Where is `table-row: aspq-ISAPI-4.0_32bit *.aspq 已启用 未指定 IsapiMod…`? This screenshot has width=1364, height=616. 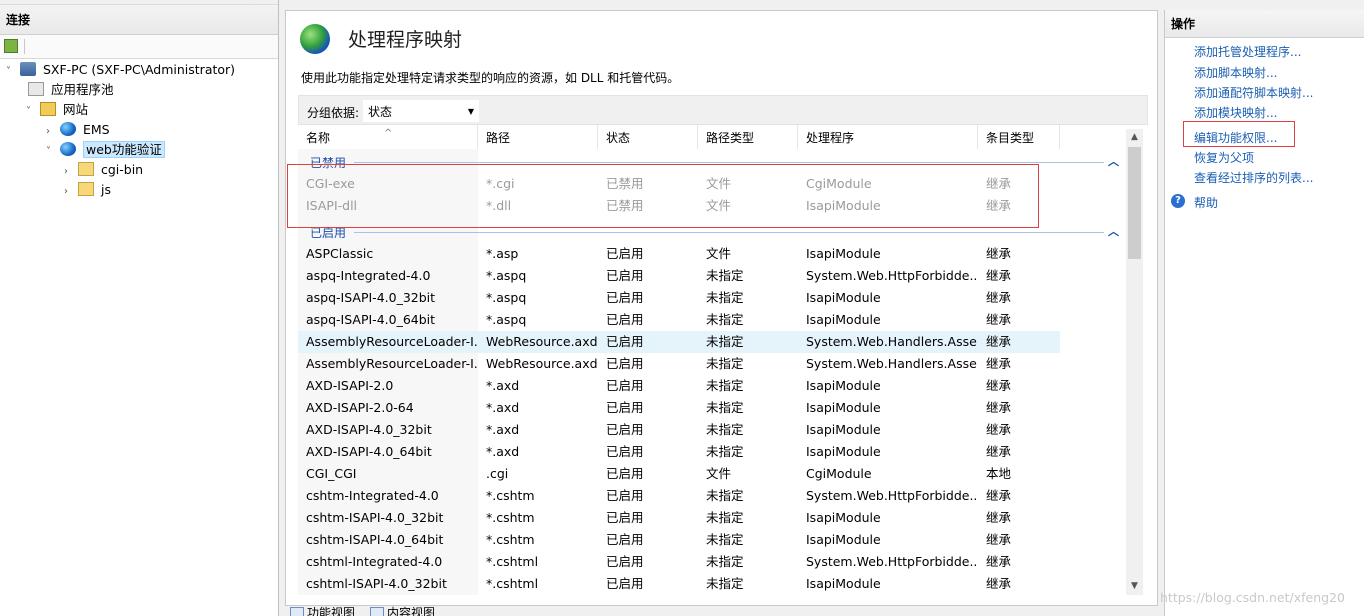
table-row: aspq-ISAPI-4.0_32bit *.aspq 已启用 未指定 IsapiMod… is located at coordinates (679, 298).